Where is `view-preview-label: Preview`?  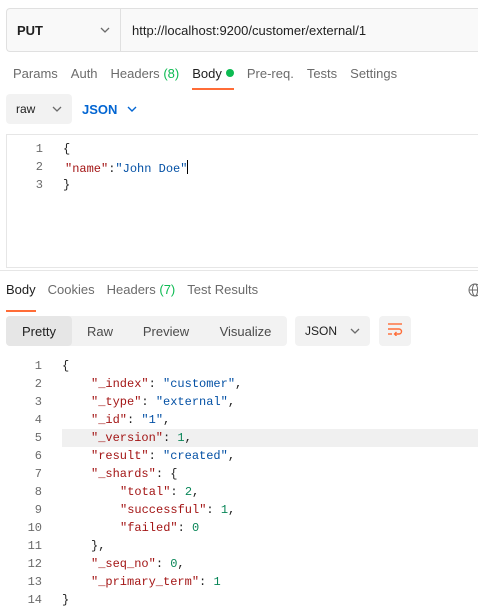
view-preview-label: Preview is located at coordinates (166, 331).